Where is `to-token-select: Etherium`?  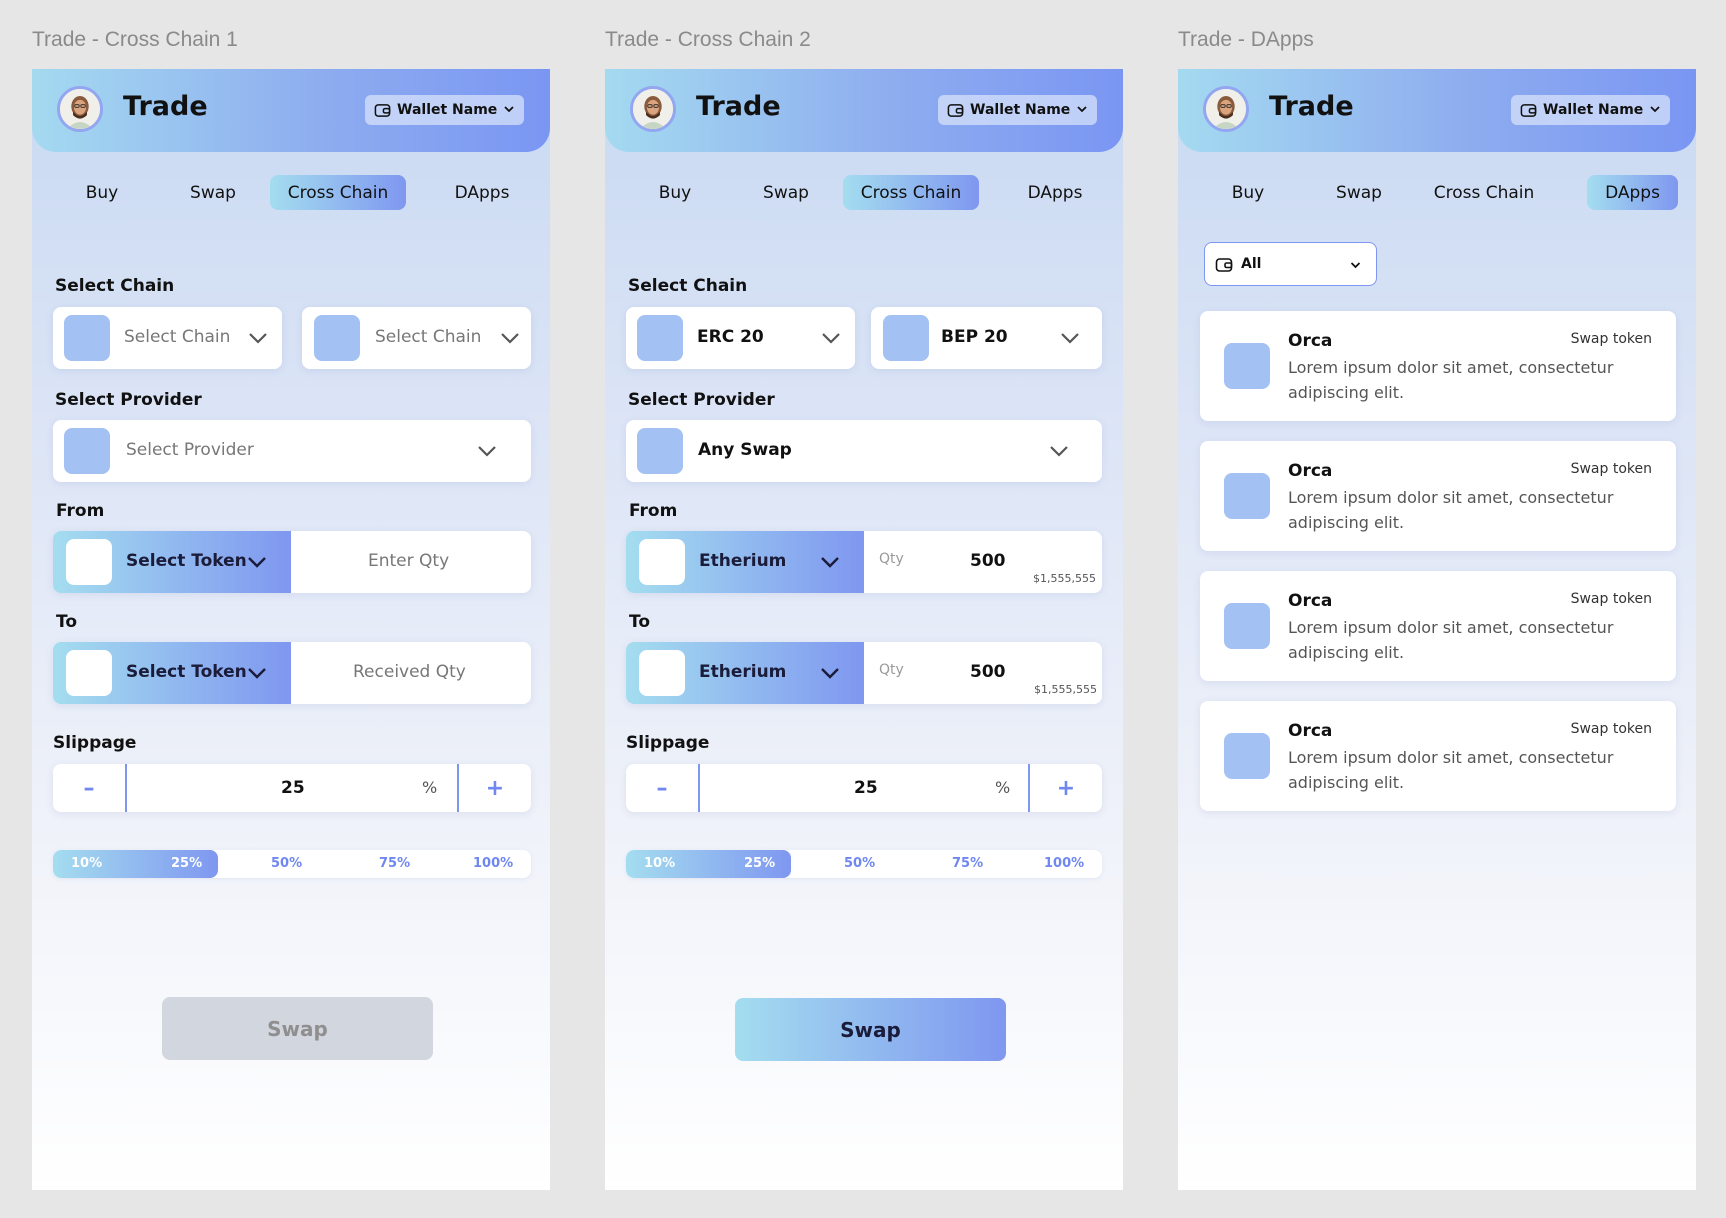 to-token-select: Etherium is located at coordinates (745, 673).